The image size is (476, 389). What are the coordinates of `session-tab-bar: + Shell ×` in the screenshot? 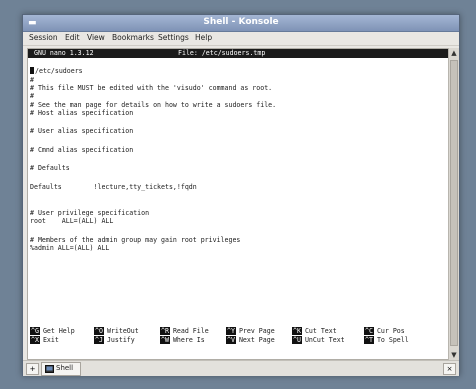 It's located at (241, 368).